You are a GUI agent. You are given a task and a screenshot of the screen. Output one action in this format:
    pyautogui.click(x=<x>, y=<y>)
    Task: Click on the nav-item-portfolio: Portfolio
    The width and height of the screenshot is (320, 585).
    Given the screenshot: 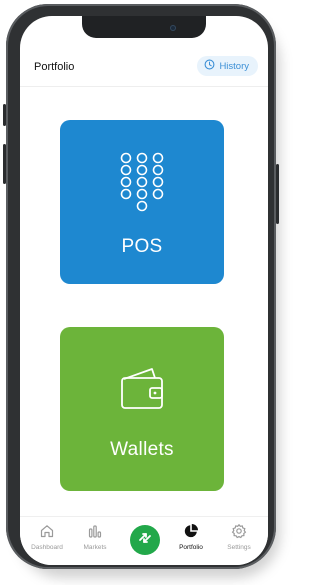 What is the action you would take?
    pyautogui.click(x=191, y=537)
    